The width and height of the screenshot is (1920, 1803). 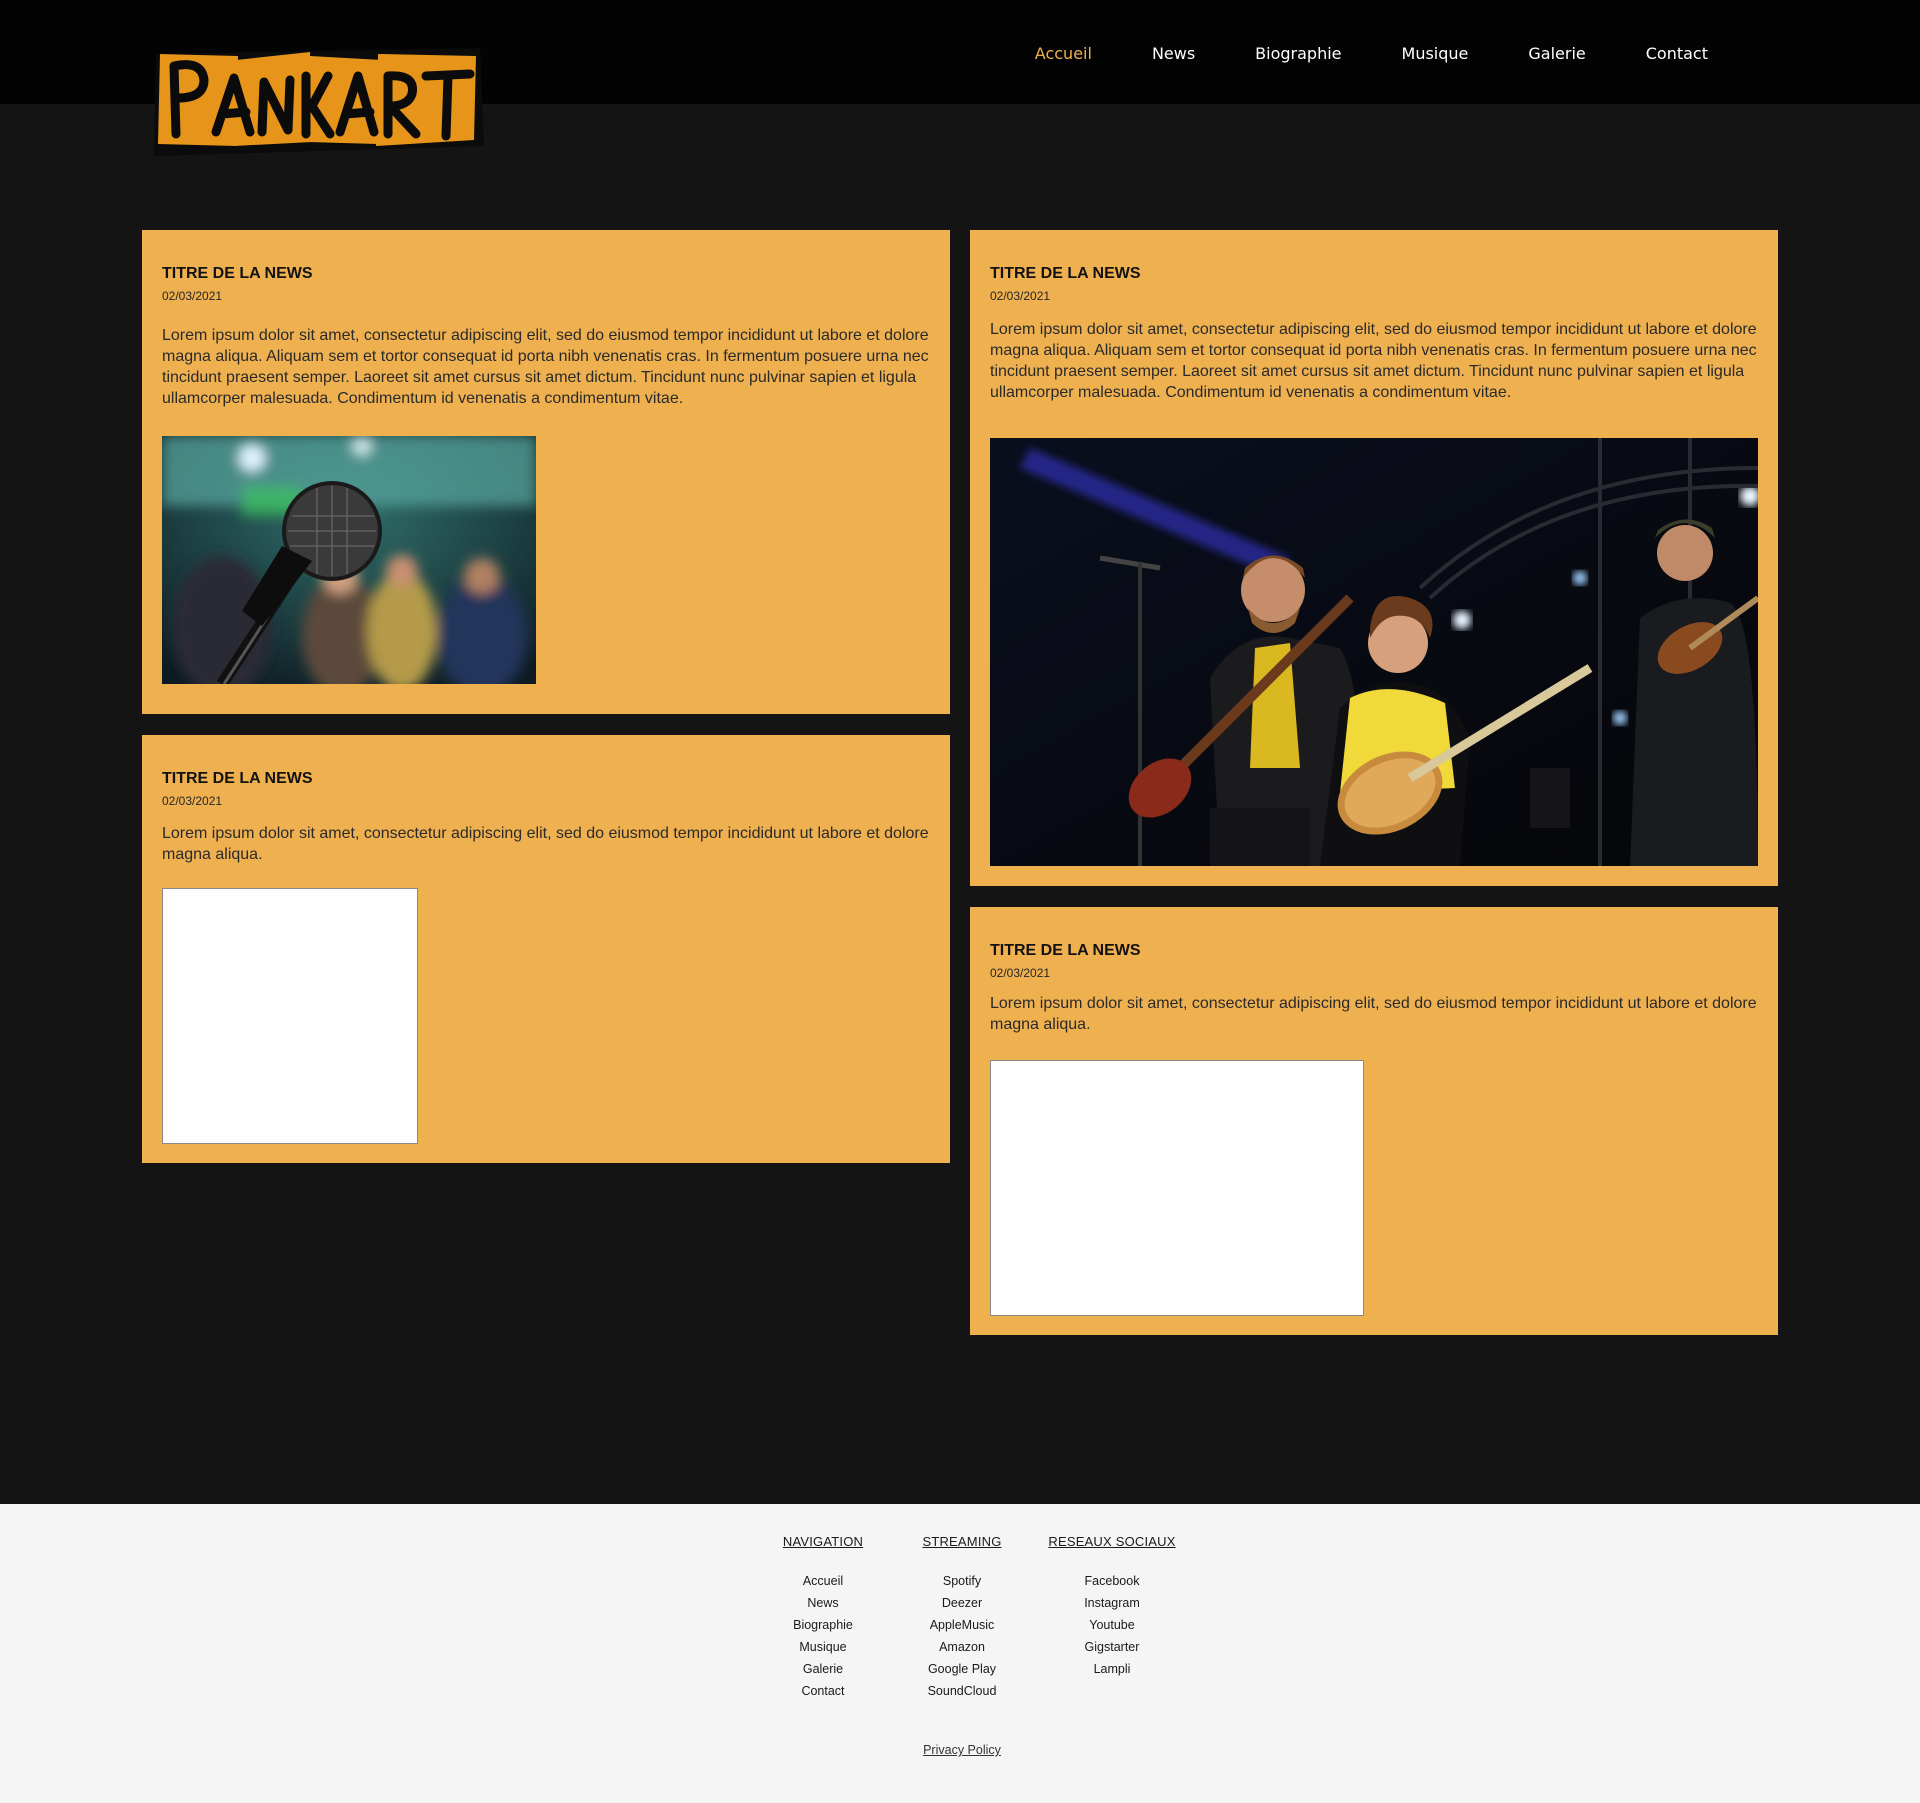 I want to click on nav-item-news: News, so click(x=1173, y=53).